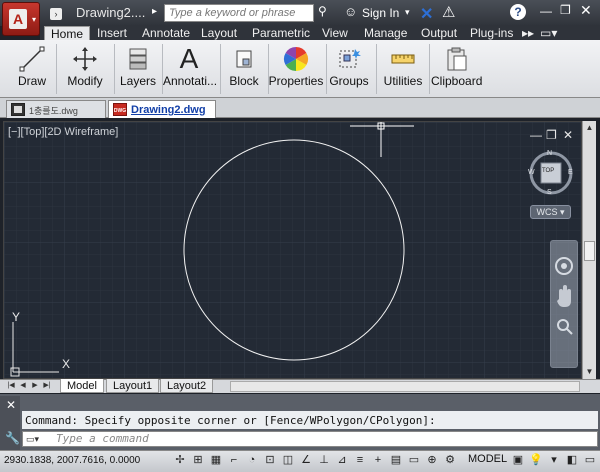  What do you see at coordinates (456, 59) in the screenshot?
I see `clipboard-icon` at bounding box center [456, 59].